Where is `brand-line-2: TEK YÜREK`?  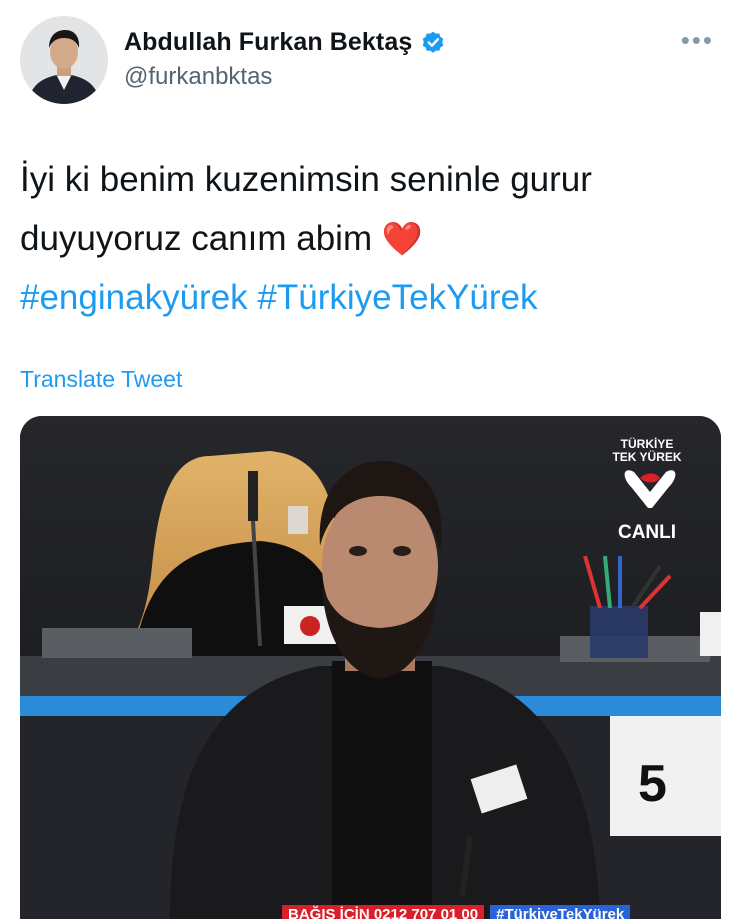 brand-line-2: TEK YÜREK is located at coordinates (647, 457).